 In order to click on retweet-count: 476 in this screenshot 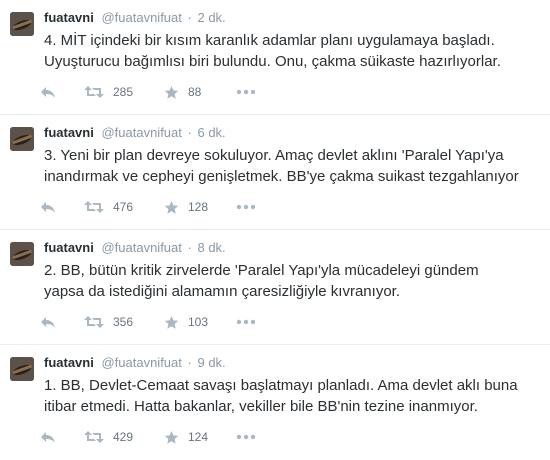, I will do `click(123, 207)`.